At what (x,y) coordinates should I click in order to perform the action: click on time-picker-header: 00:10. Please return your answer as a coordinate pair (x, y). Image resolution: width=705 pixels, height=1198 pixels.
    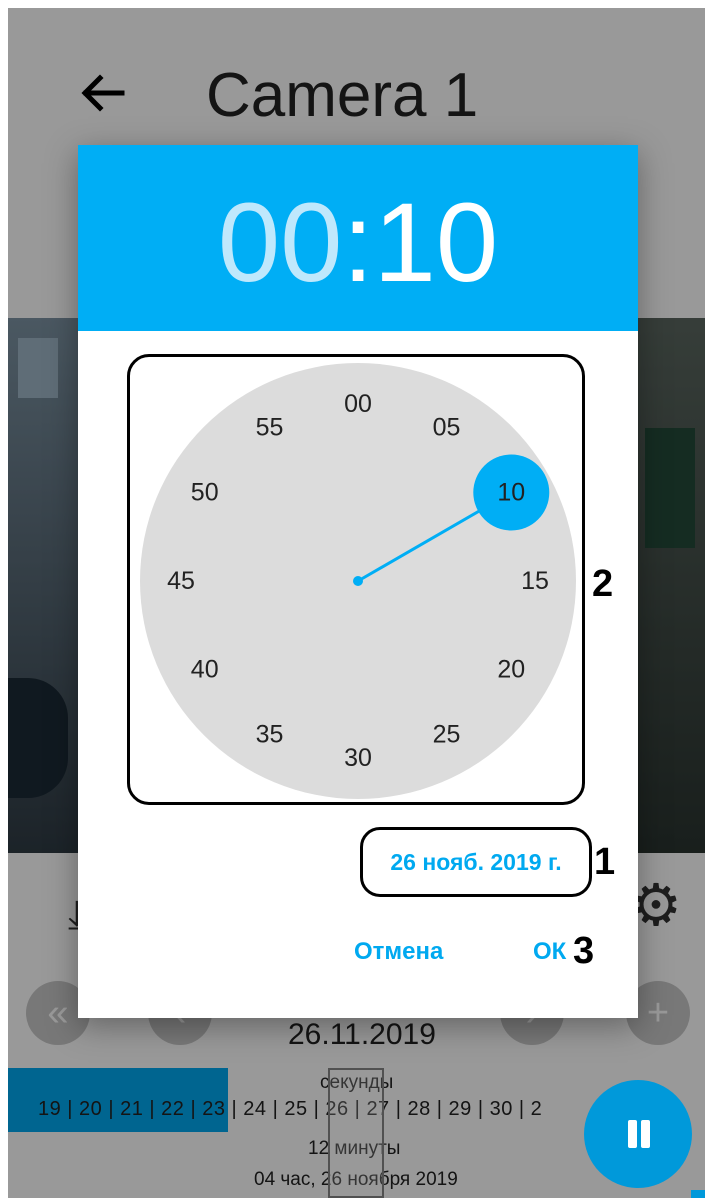
    Looking at the image, I should click on (358, 238).